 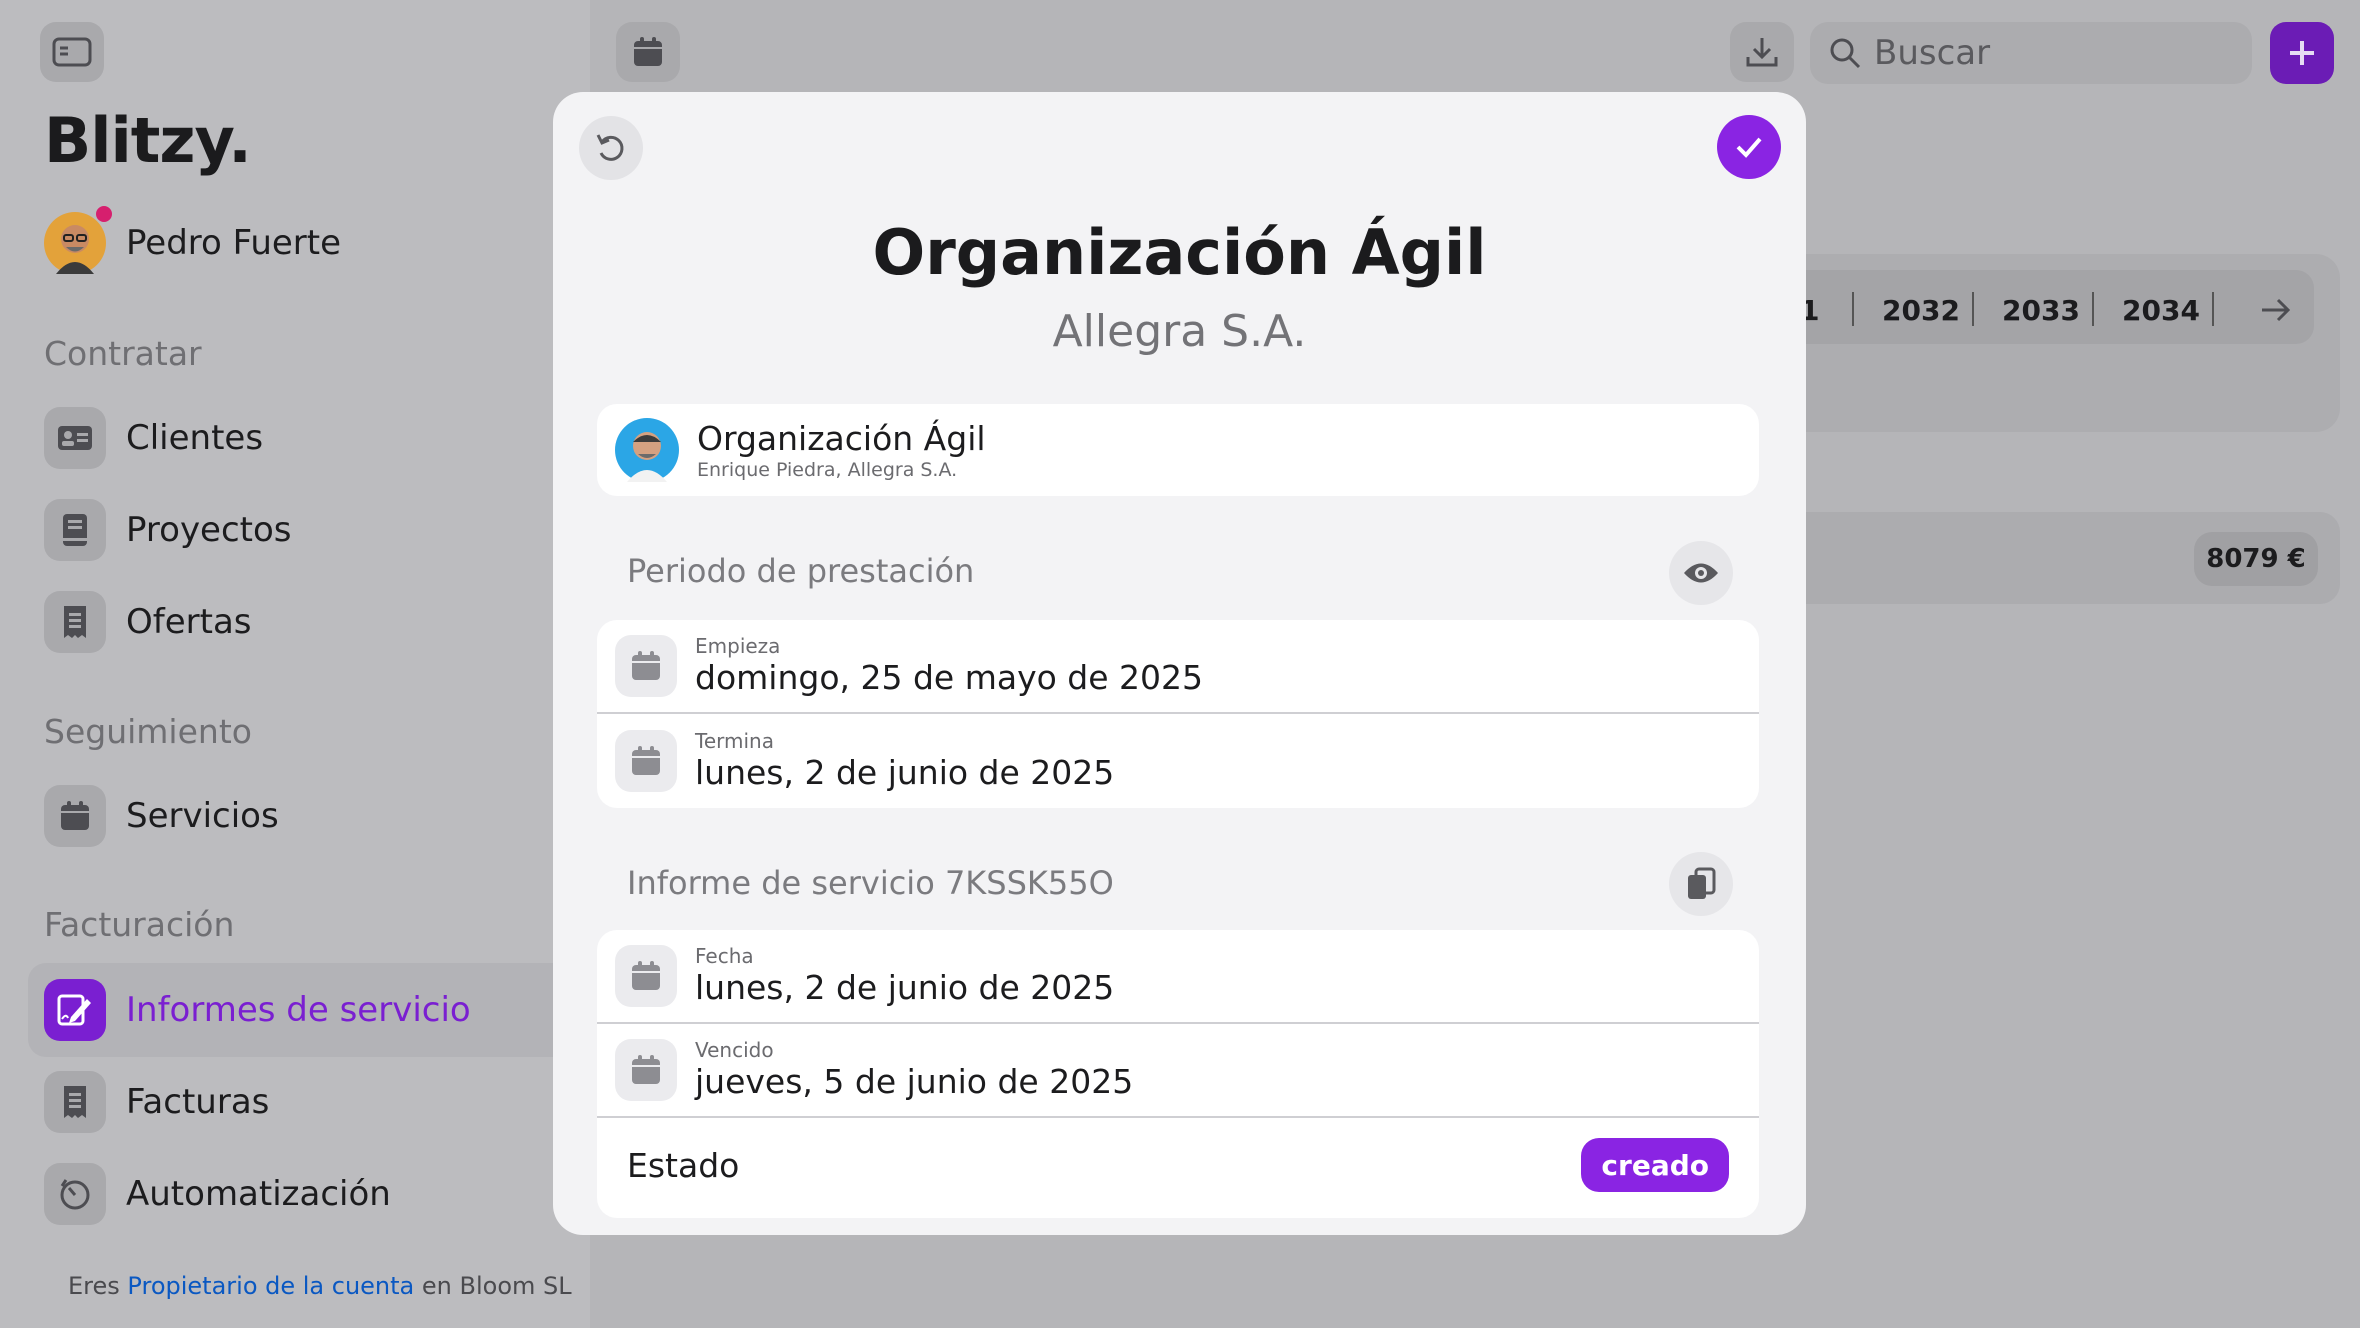 I want to click on section-title-seguimiento: Seguimiento, so click(x=148, y=731).